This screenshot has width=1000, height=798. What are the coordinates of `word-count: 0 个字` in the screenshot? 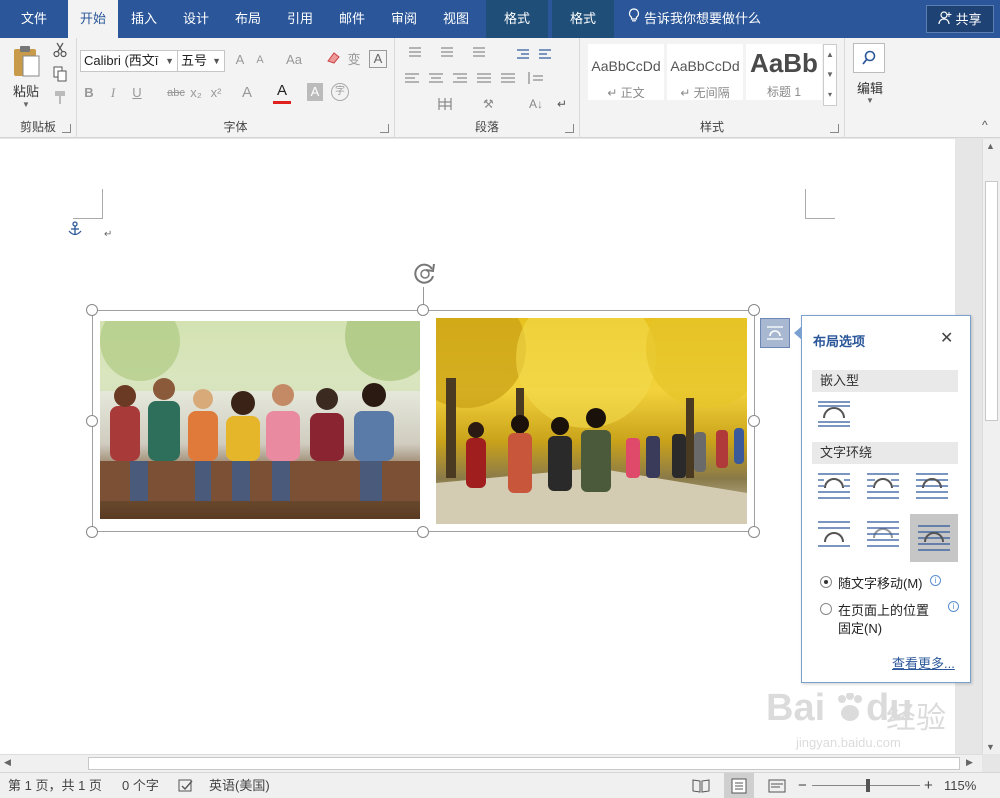 It's located at (140, 785).